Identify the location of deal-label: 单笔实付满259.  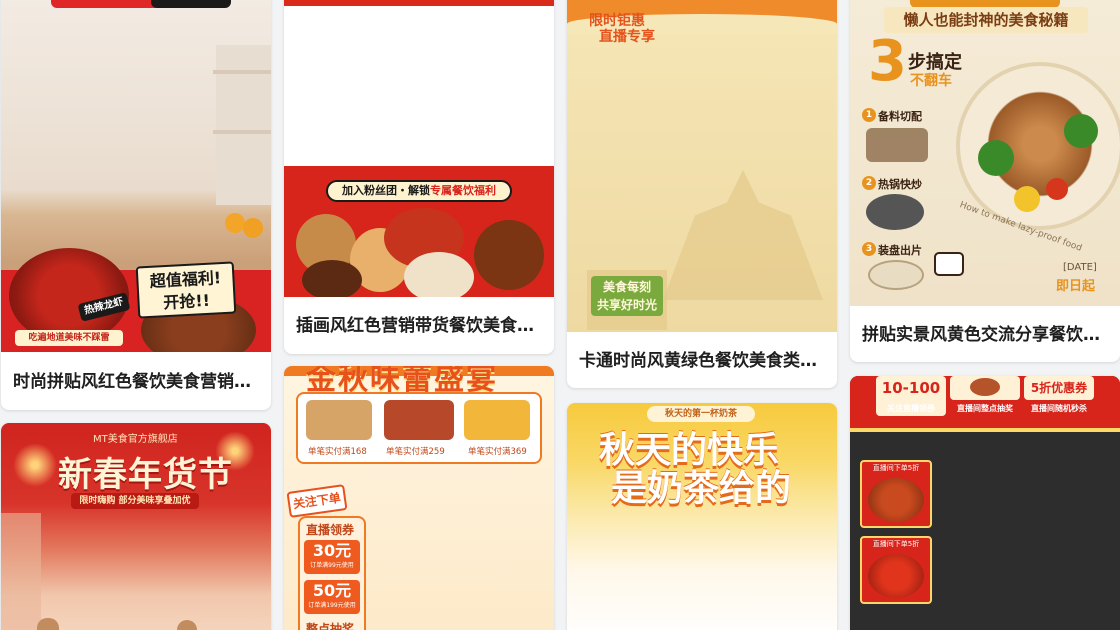
(415, 452).